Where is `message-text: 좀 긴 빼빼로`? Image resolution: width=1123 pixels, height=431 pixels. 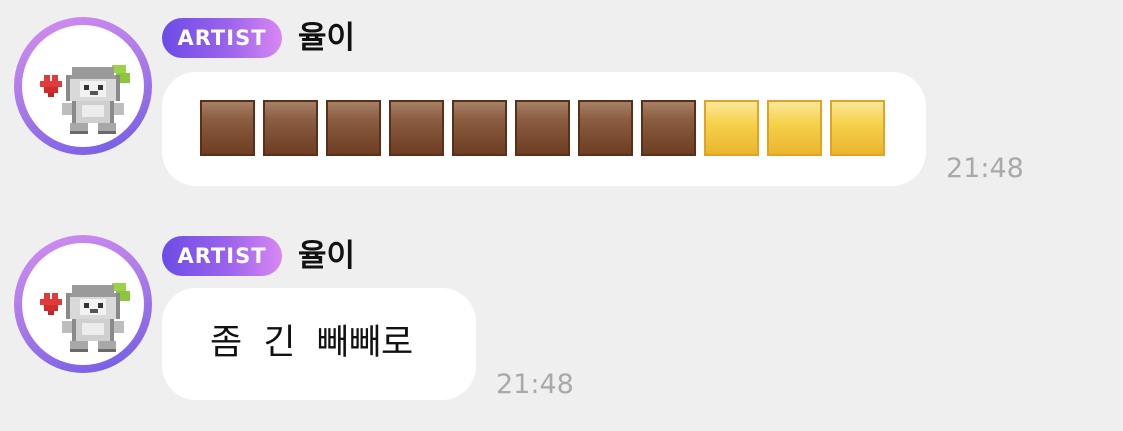
message-text: 좀 긴 빼빼로 is located at coordinates (312, 343).